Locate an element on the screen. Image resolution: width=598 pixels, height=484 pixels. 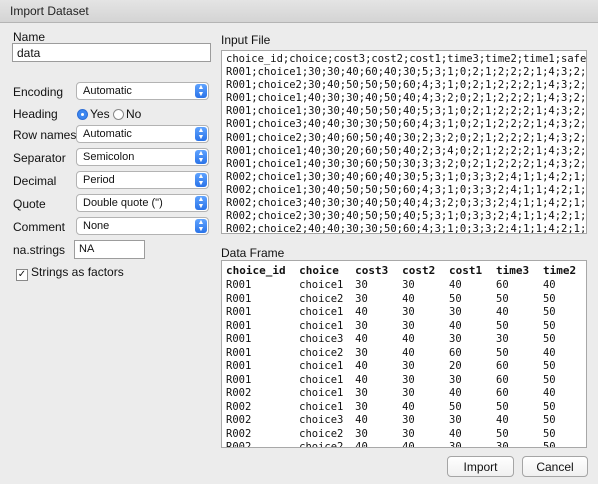
table-cell: choice3 is located at coordinates (321, 420).